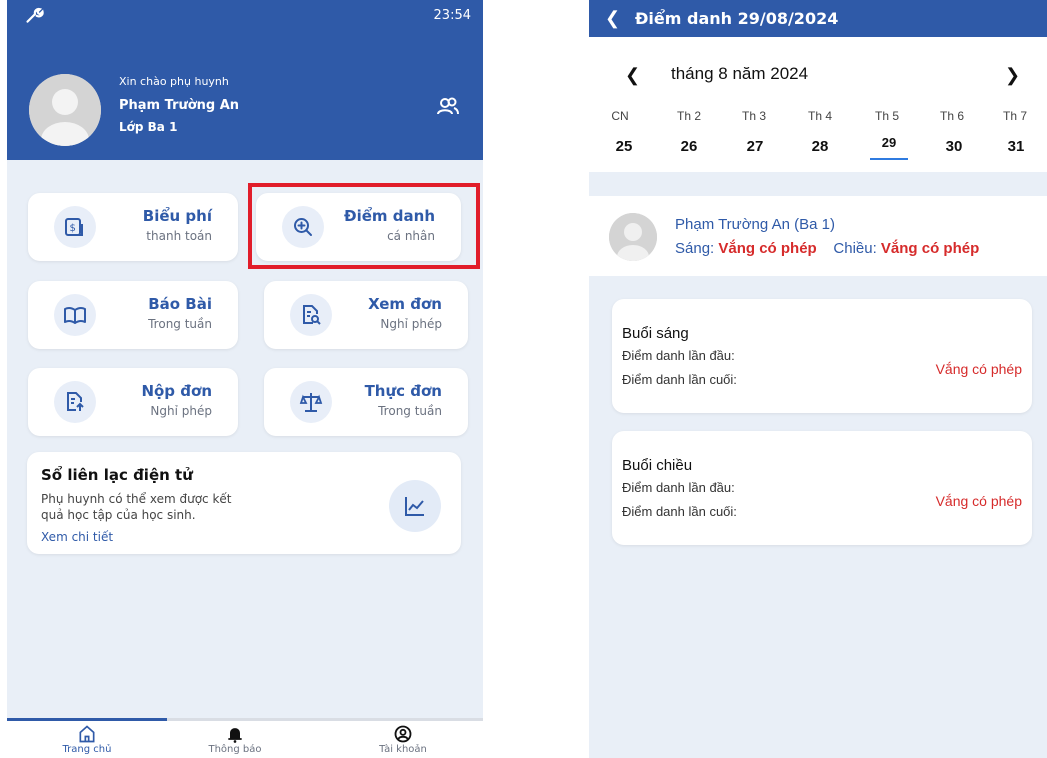 Image resolution: width=1047 pixels, height=758 pixels. What do you see at coordinates (366, 315) in the screenshot?
I see `view-leave-card: Xem đơn Nghỉ phép` at bounding box center [366, 315].